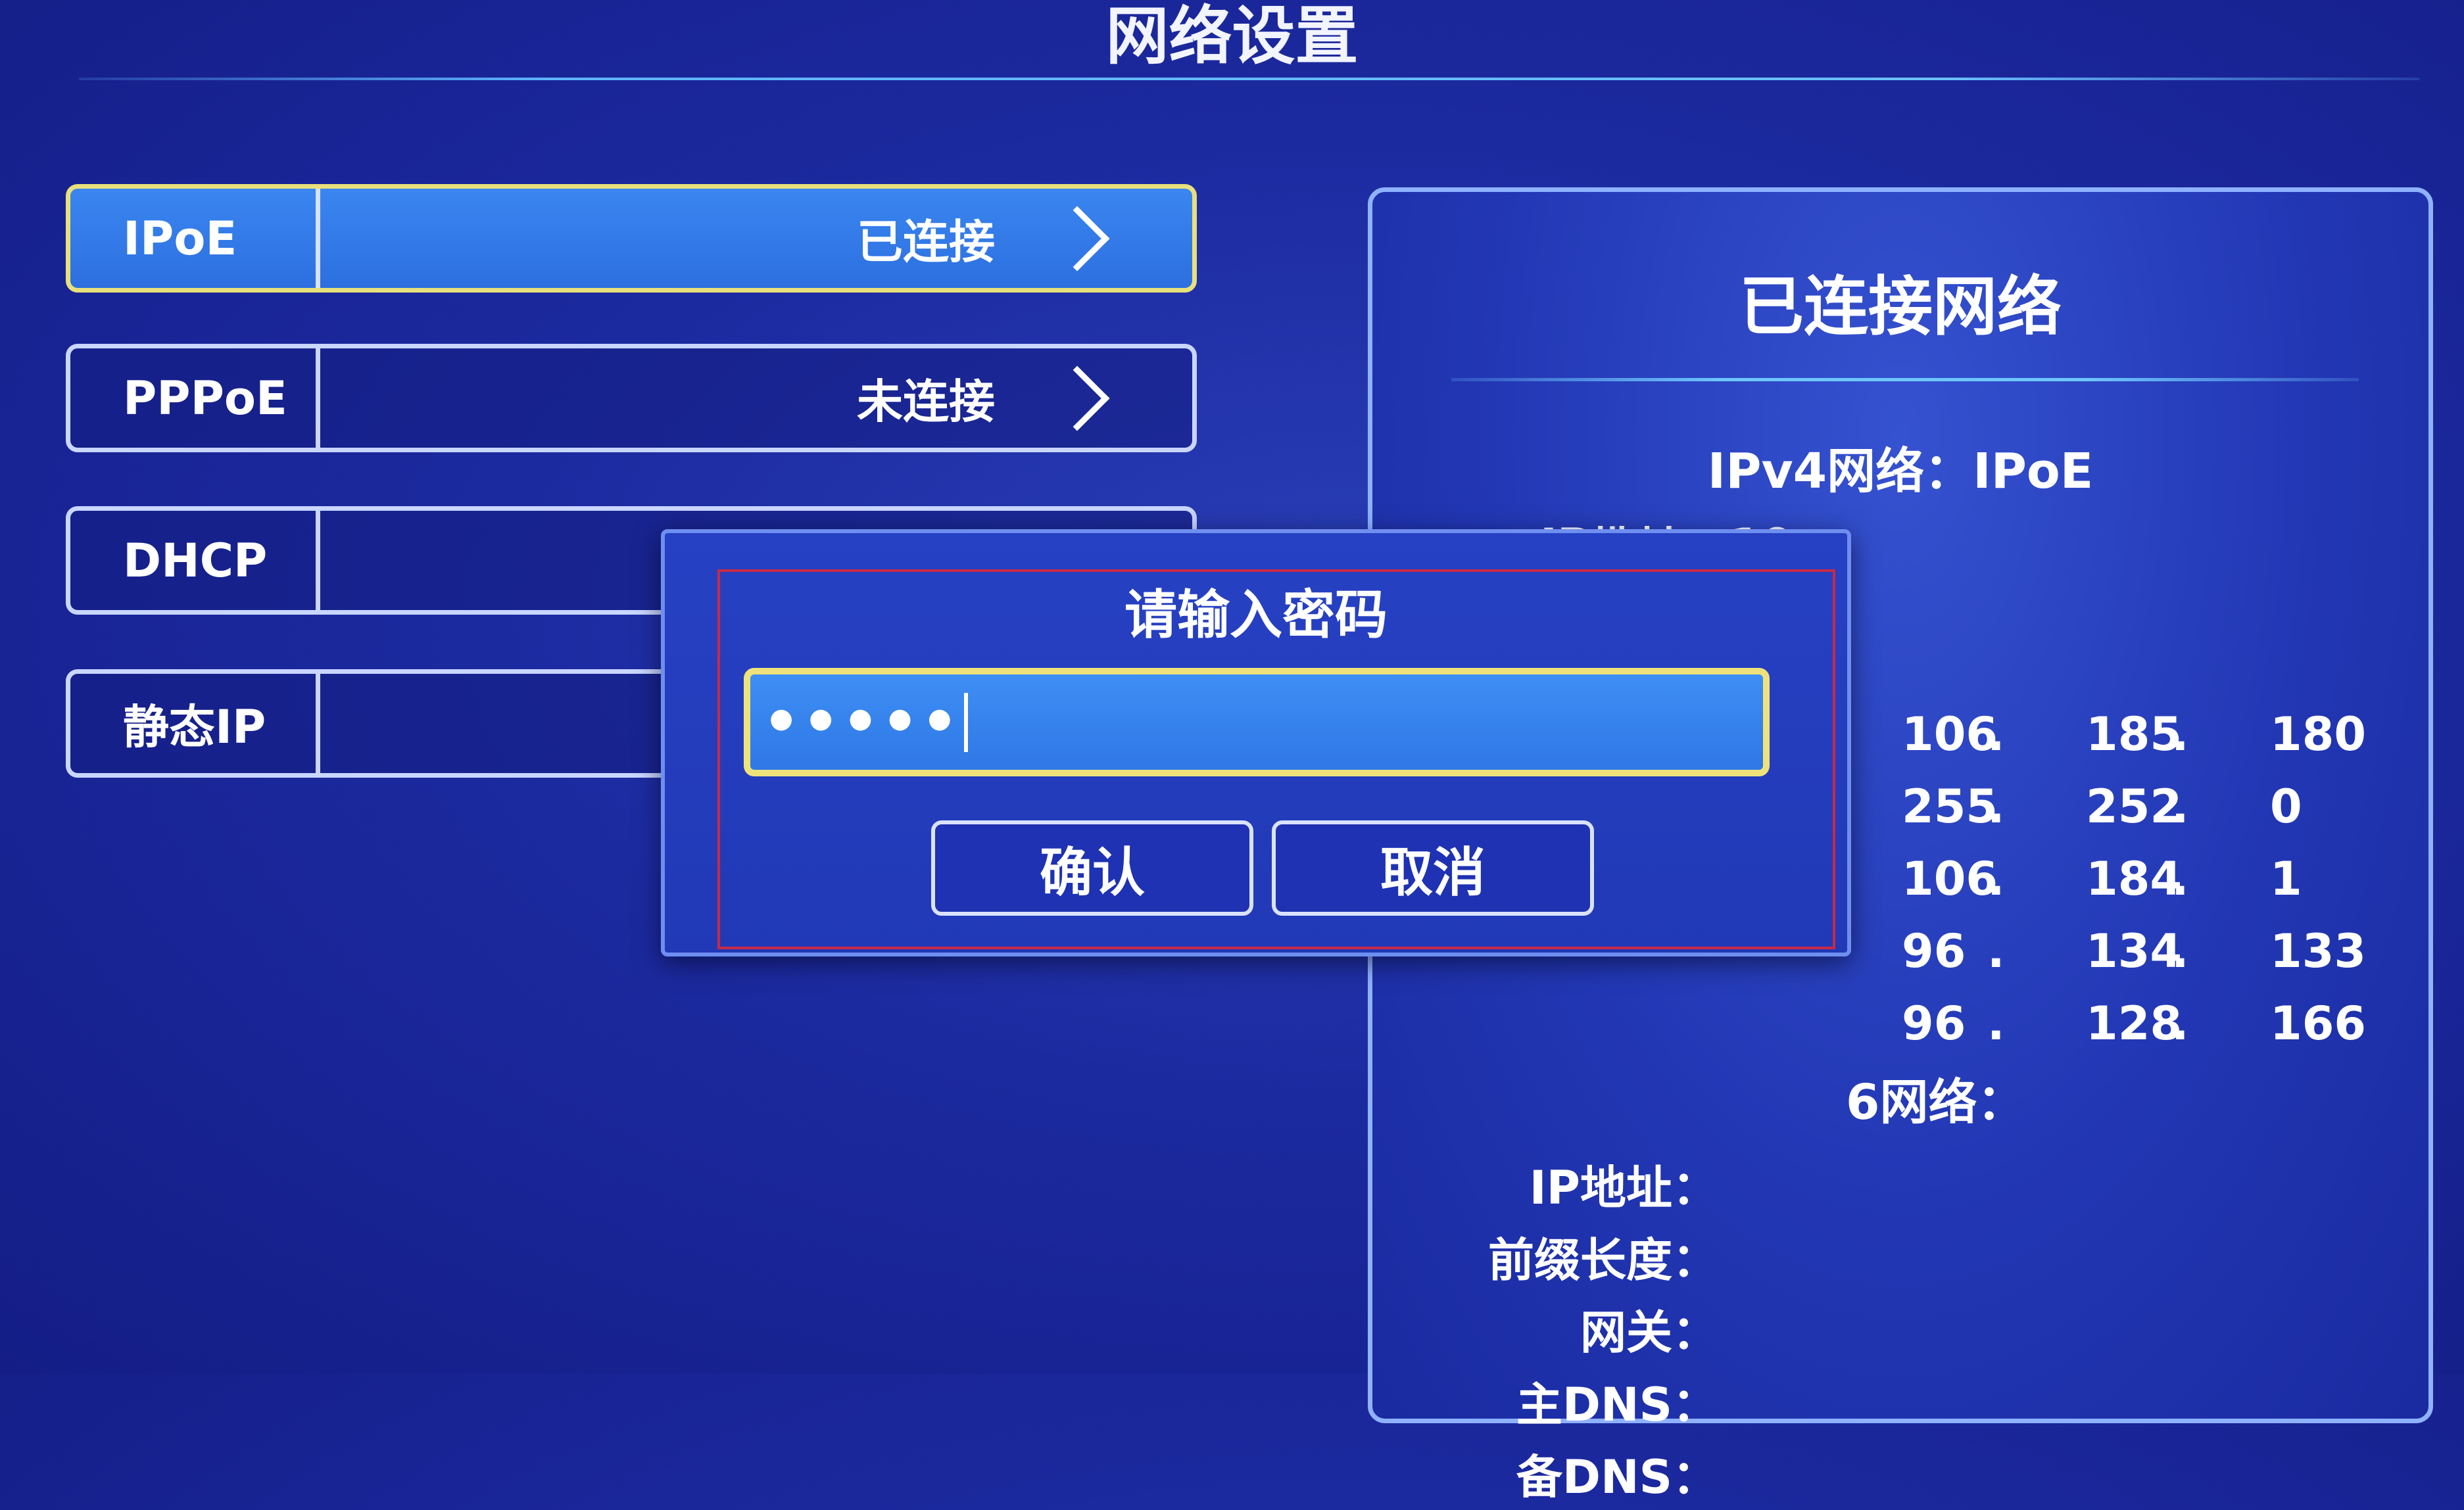 The image size is (2464, 1510). I want to click on page-title: 网络设置, so click(1232, 36).